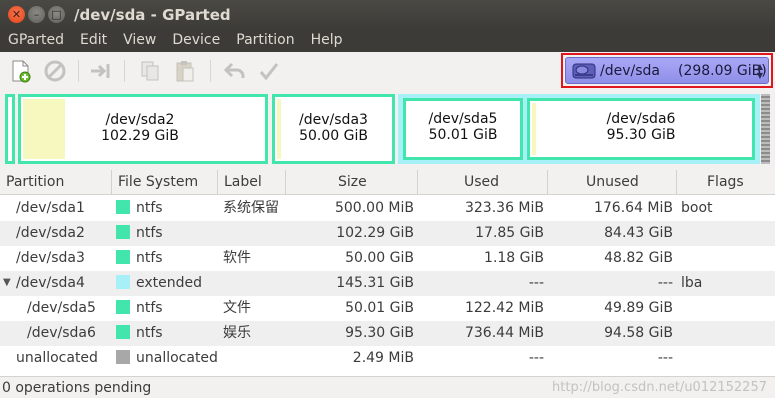 This screenshot has width=775, height=398. What do you see at coordinates (123, 357) in the screenshot?
I see `unallocated-swatch` at bounding box center [123, 357].